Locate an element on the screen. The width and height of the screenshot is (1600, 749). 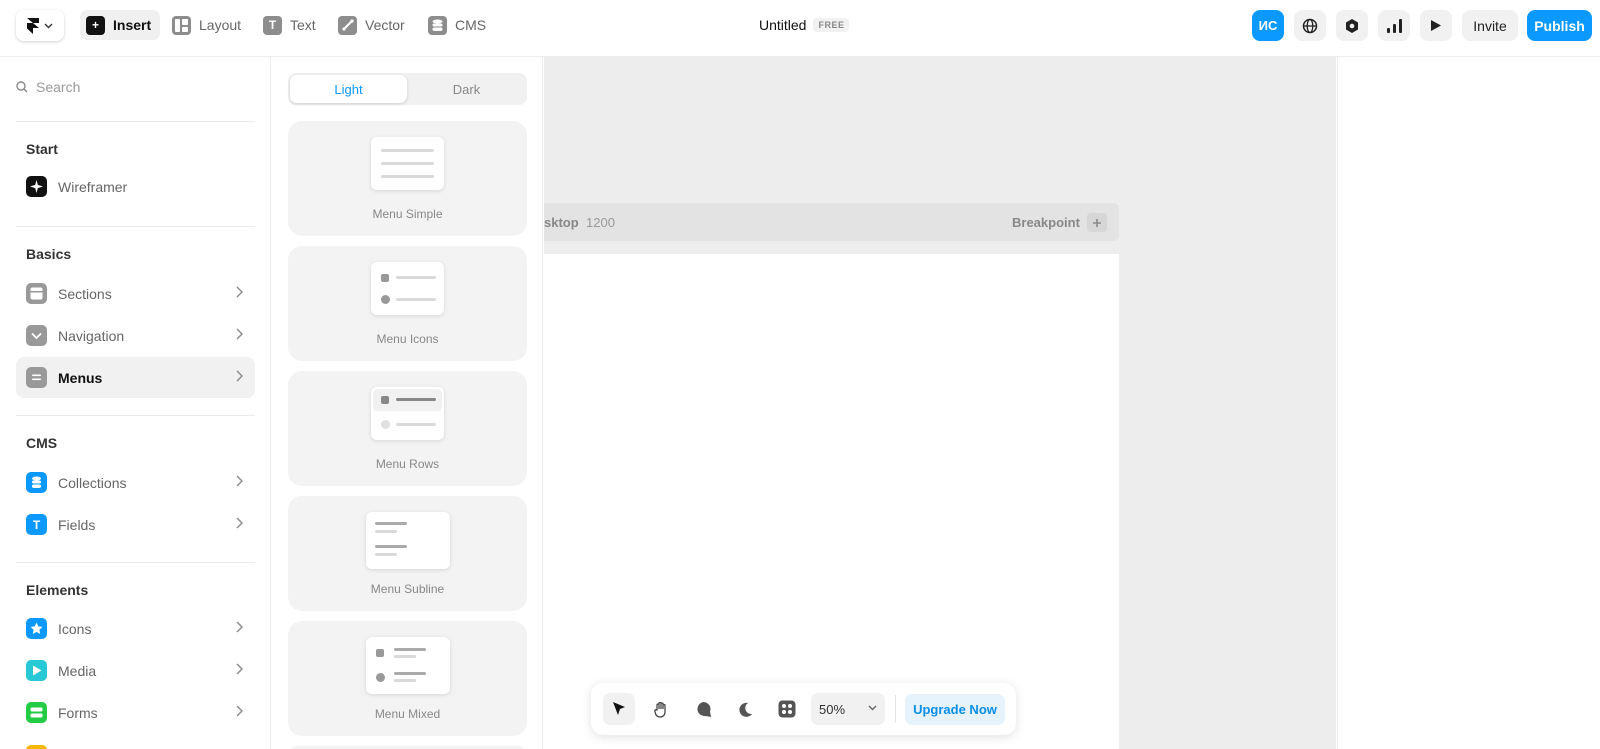
tool-cms: CMS is located at coordinates (458, 25).